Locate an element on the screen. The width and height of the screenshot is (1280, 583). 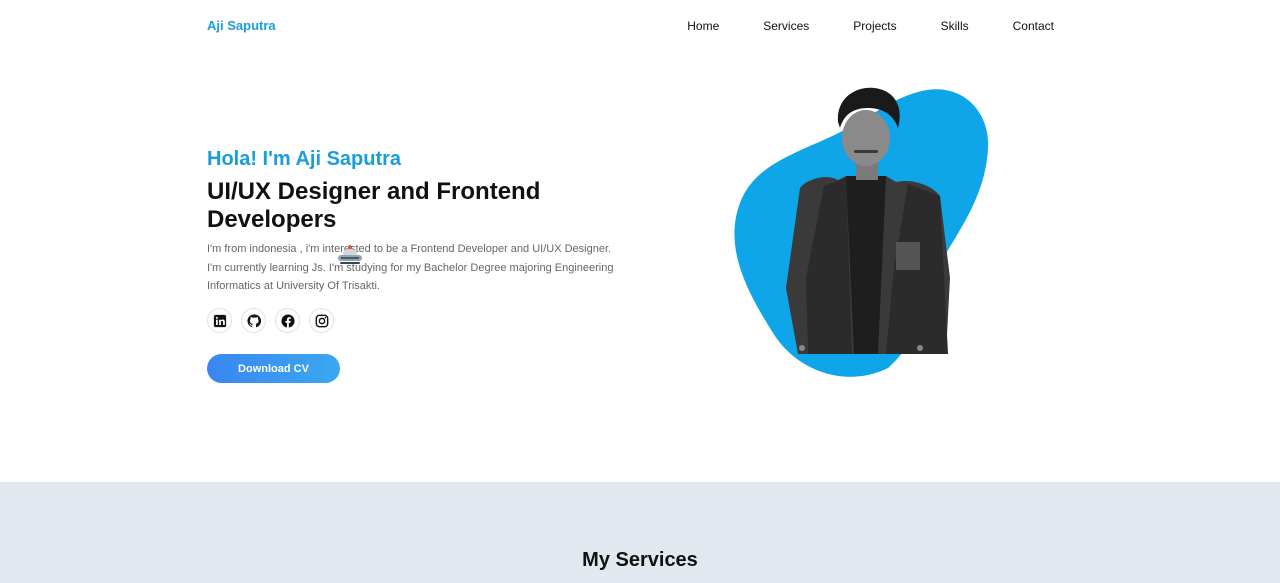
ufo-emoji-icon is located at coordinates (350, 254).